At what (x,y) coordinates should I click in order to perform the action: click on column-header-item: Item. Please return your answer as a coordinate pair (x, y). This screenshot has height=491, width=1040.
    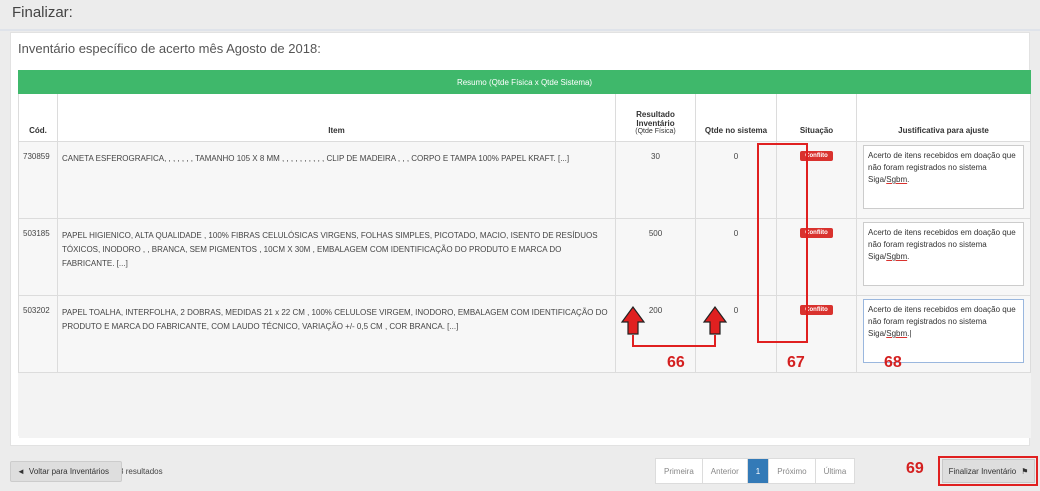
    Looking at the image, I should click on (336, 117).